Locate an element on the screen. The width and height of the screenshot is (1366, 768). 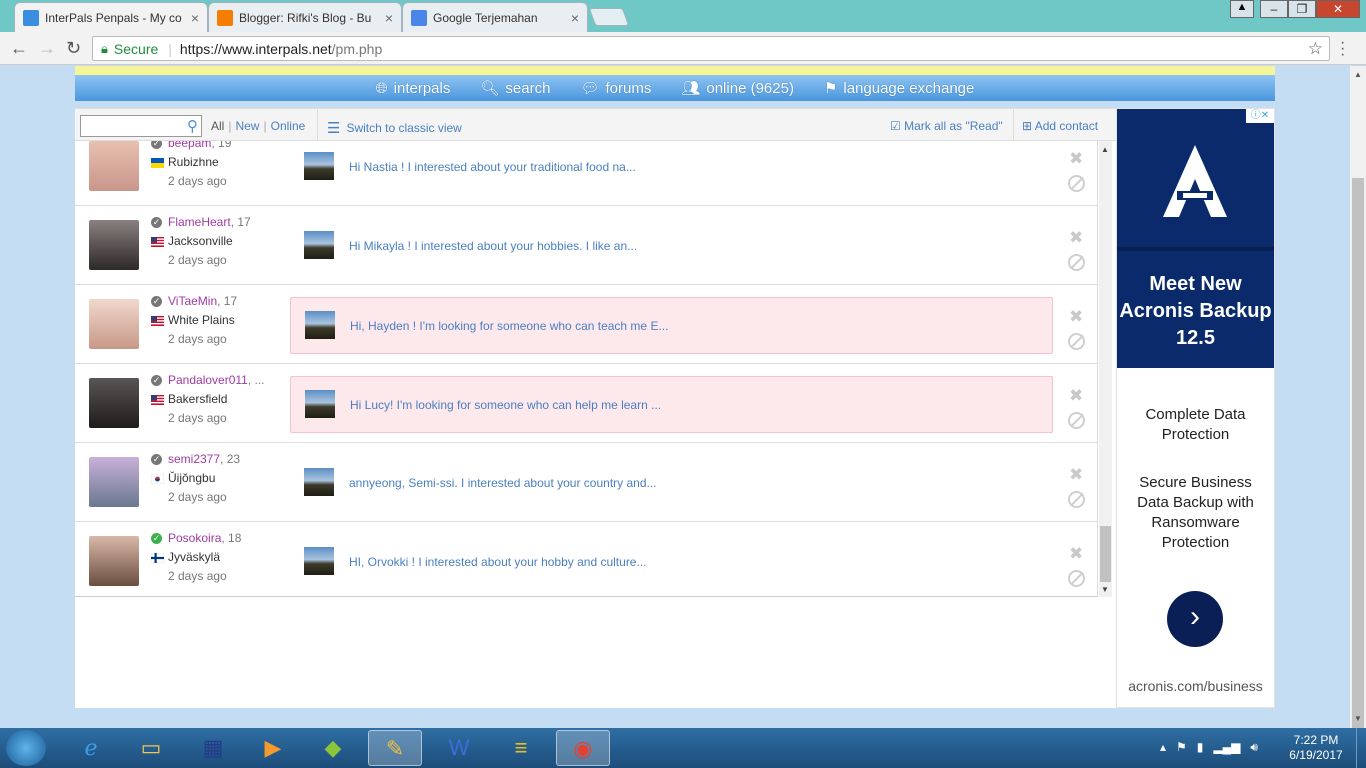
file-explorer-icon: ▭ is located at coordinates (151, 748).